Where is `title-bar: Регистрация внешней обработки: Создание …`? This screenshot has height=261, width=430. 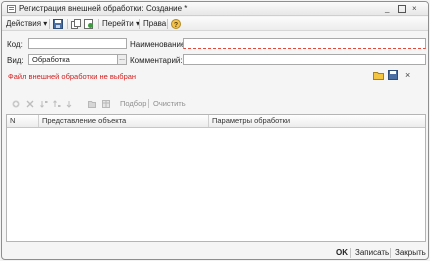 title-bar: Регистрация внешней обработки: Создание … is located at coordinates (215, 9).